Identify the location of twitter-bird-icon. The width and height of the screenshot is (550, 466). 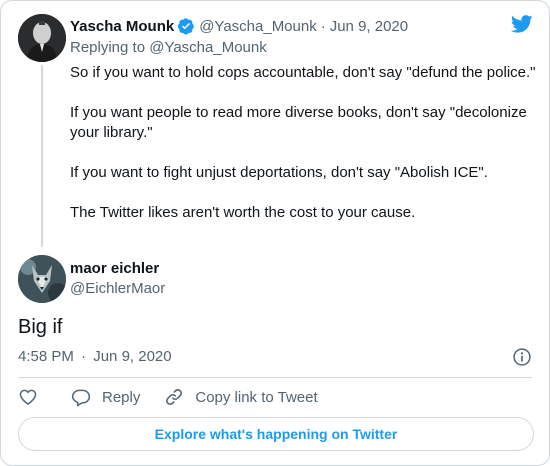
(522, 24).